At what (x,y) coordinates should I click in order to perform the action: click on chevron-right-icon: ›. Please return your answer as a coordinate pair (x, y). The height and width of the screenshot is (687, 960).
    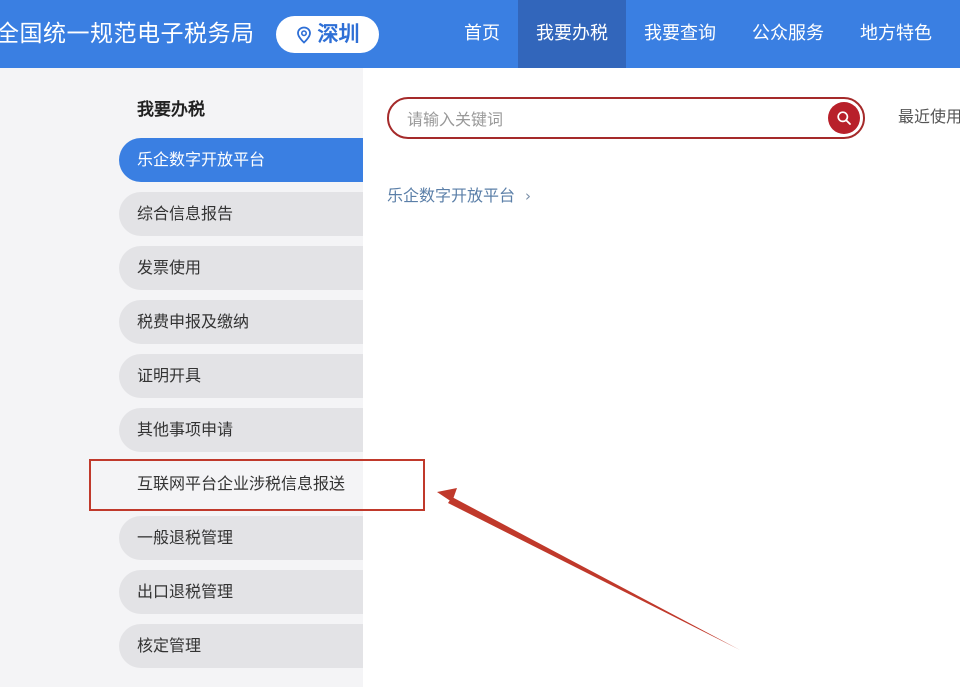
    Looking at the image, I should click on (528, 196).